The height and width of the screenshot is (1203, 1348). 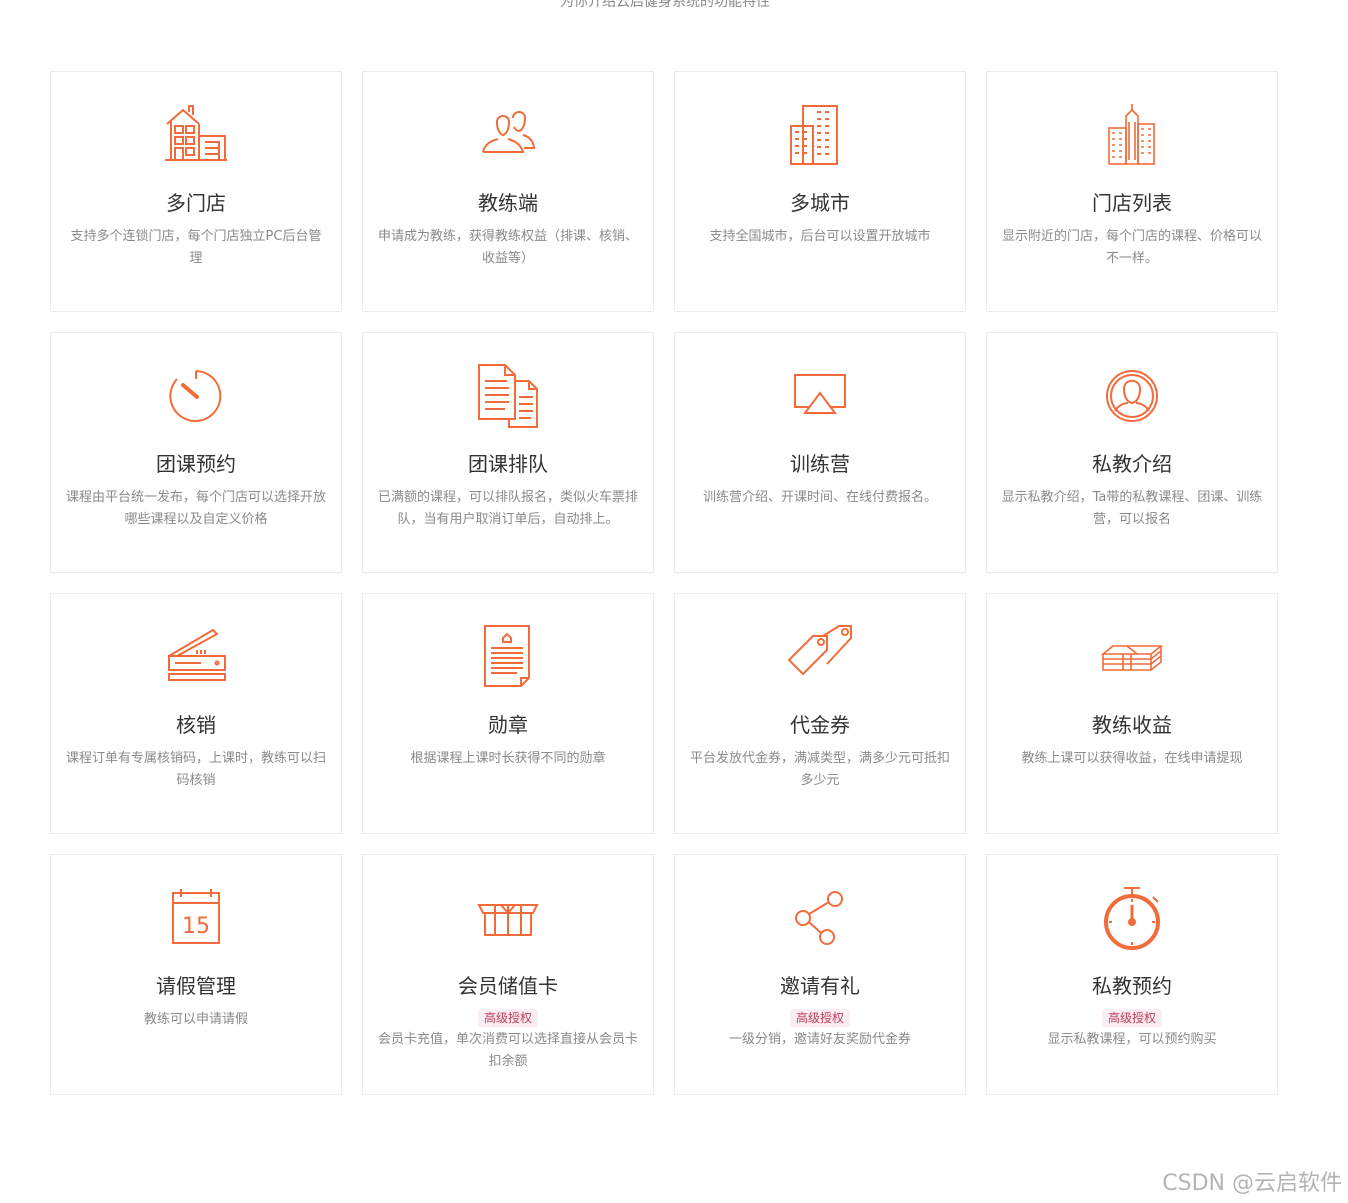 I want to click on feature-card-private-booking: 私教预约 高级授权 显示私教课程，可以预约购买, so click(x=1132, y=974).